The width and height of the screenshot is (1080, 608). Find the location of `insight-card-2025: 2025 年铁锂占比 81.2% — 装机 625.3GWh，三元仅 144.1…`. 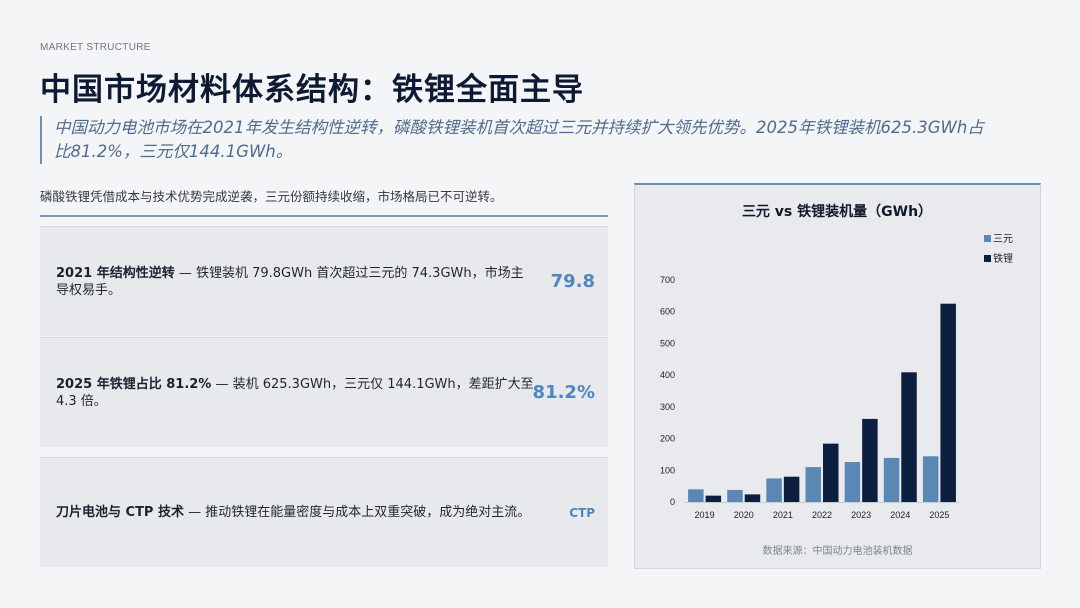

insight-card-2025: 2025 年铁锂占比 81.2% — 装机 625.3GWh，三元仅 144.1… is located at coordinates (324, 392).